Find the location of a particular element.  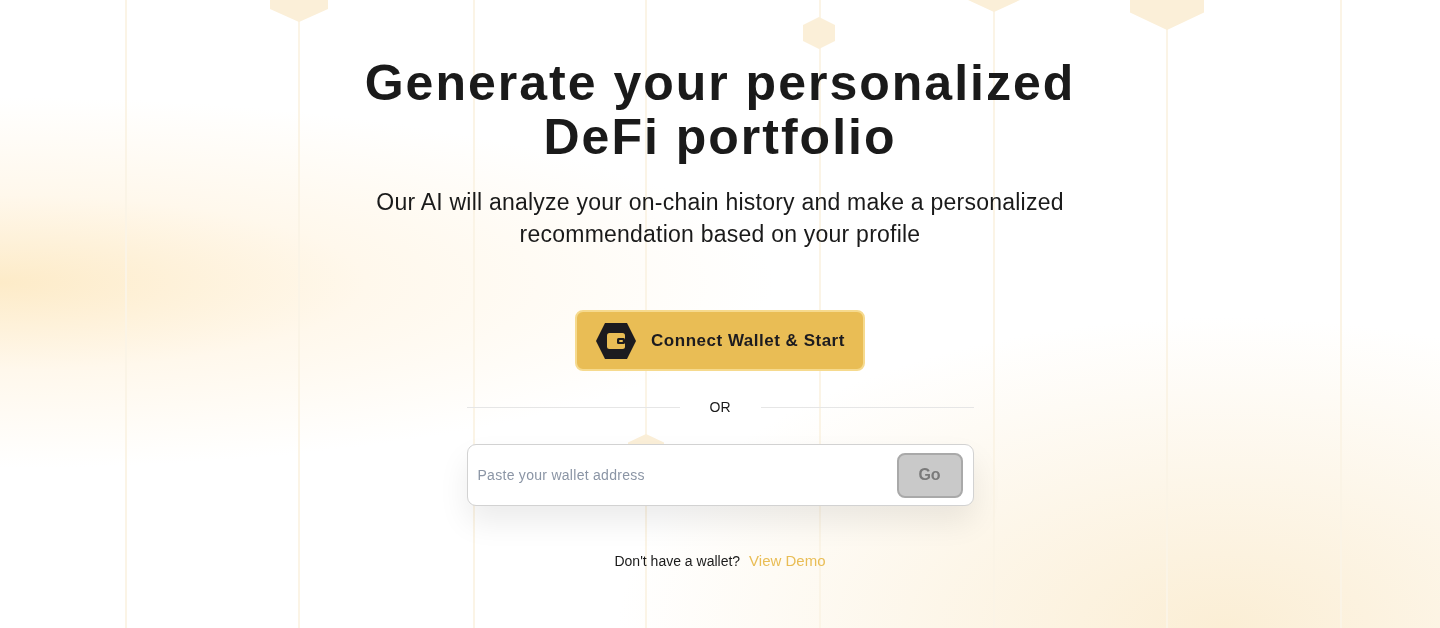

page-title: Generate your personalized DeFi portfolio is located at coordinates (720, 110).